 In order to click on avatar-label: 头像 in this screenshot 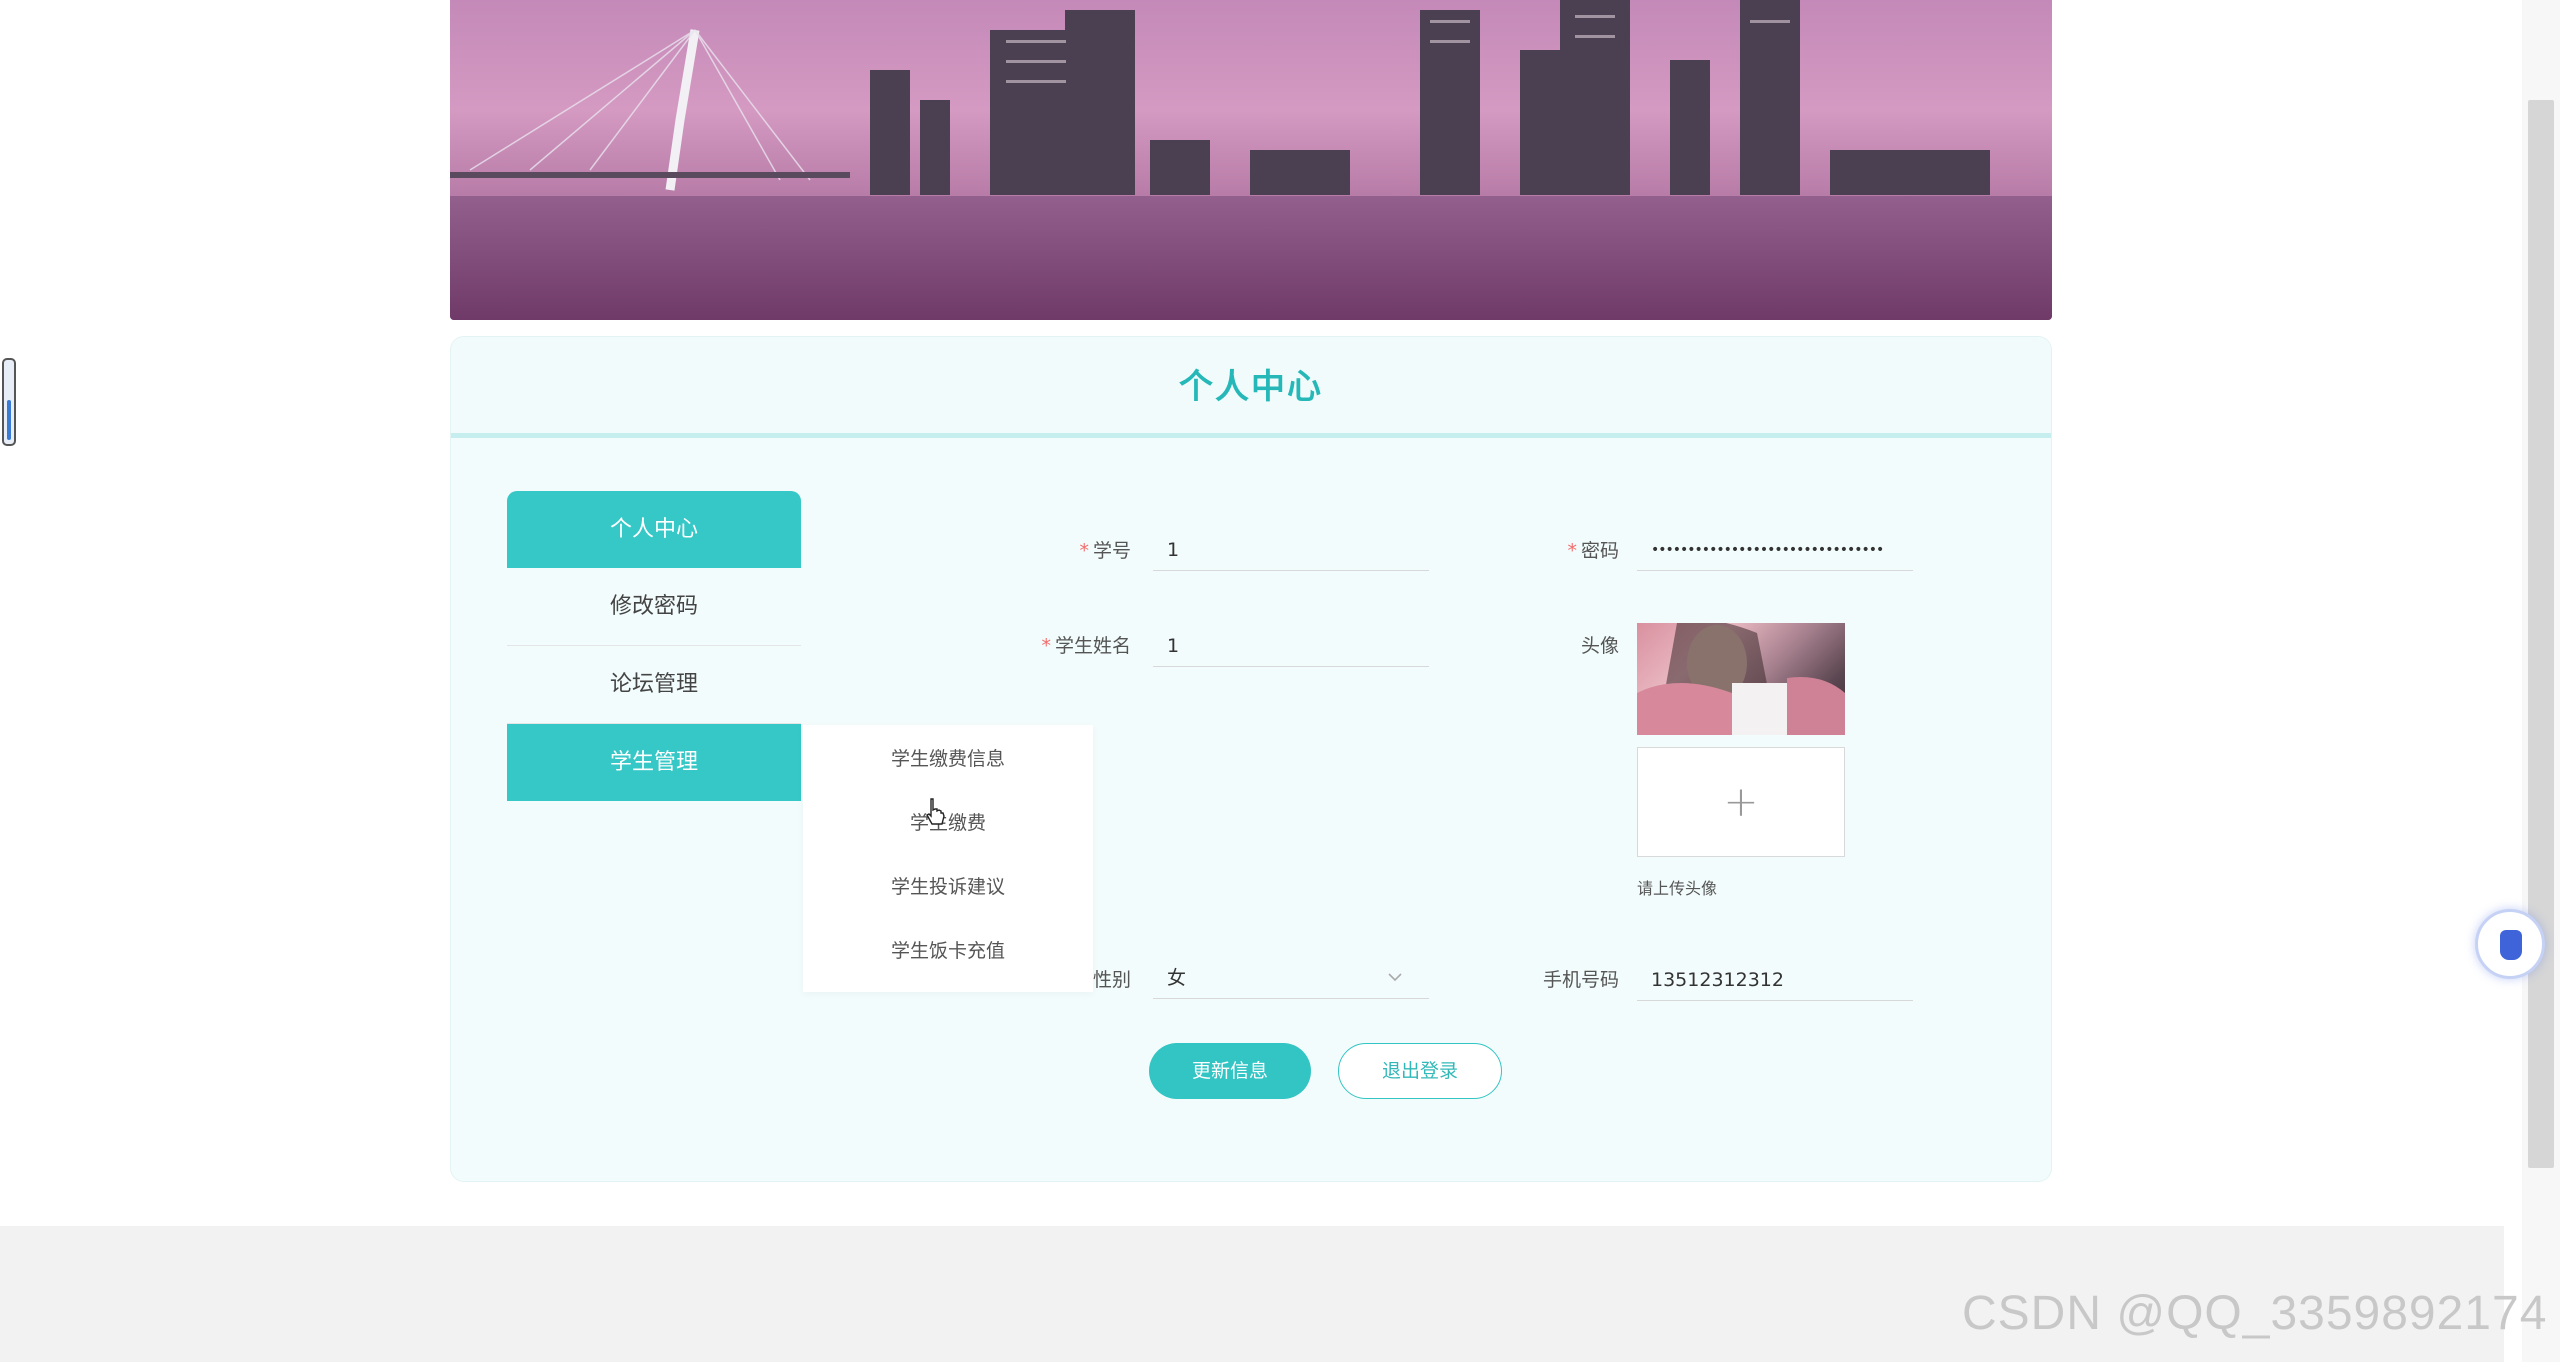, I will do `click(1599, 646)`.